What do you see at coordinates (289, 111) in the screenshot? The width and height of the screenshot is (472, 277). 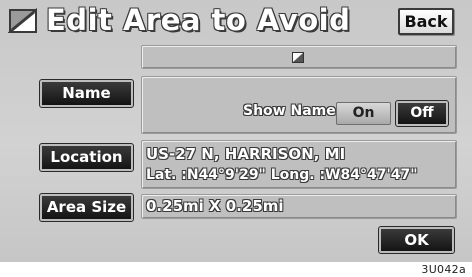 I see `show-name-label: Show Name` at bounding box center [289, 111].